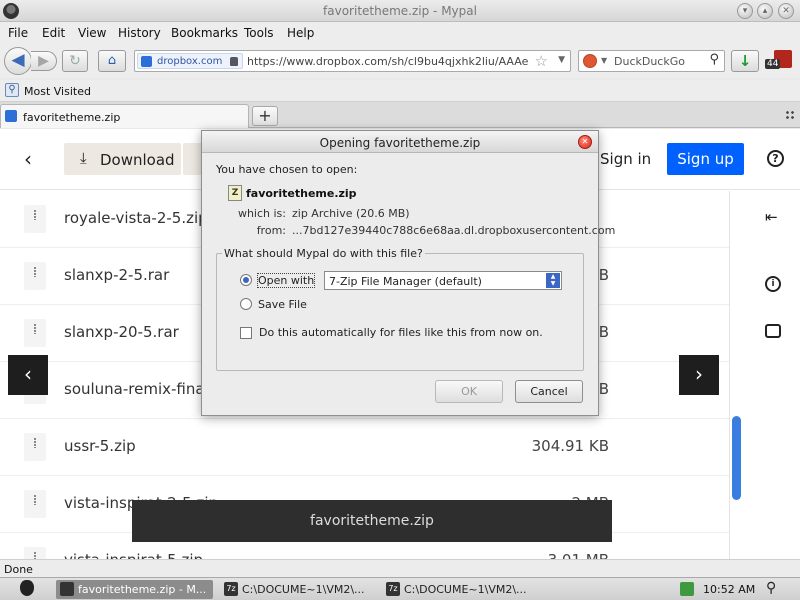 The image size is (800, 600). What do you see at coordinates (604, 60) in the screenshot?
I see `search-engine-dropdown-icon: ▼` at bounding box center [604, 60].